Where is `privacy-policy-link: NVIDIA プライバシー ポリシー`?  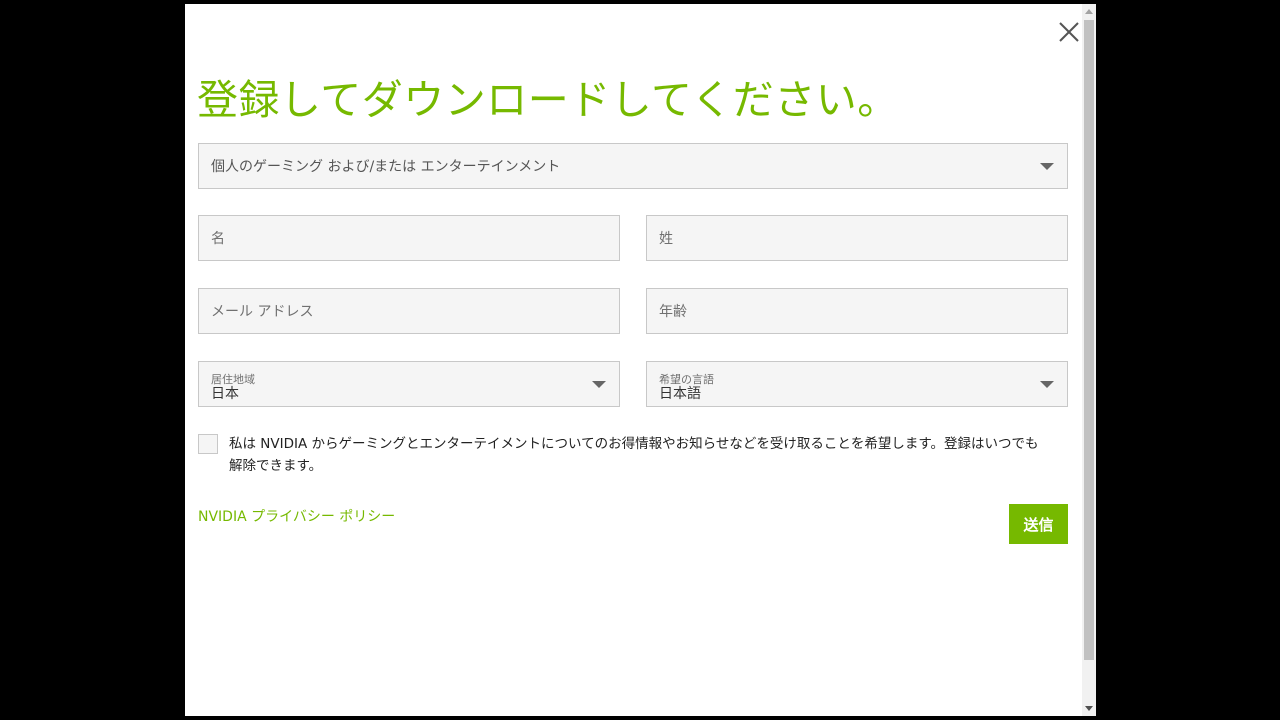
privacy-policy-link: NVIDIA プライバシー ポリシー is located at coordinates (296, 516).